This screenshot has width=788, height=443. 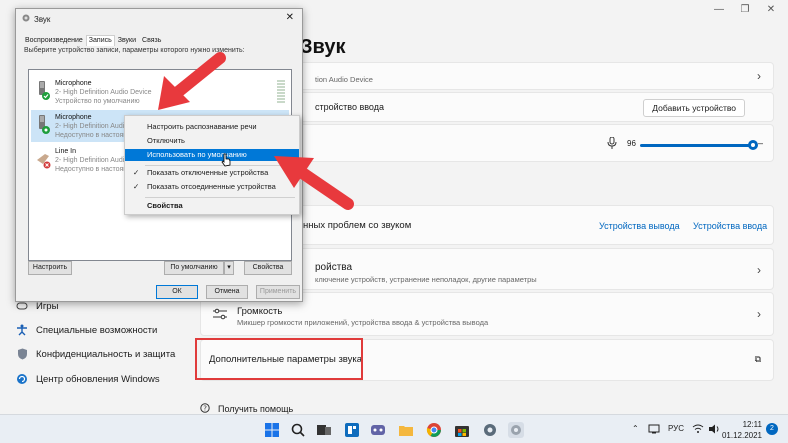 What do you see at coordinates (73, 83) in the screenshot?
I see `device-name: Microphone` at bounding box center [73, 83].